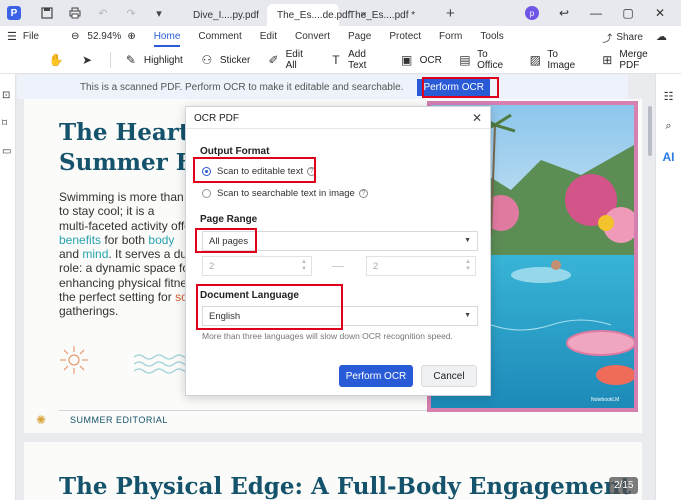 Image resolution: width=681 pixels, height=500 pixels. Describe the element at coordinates (47, 13) in the screenshot. I see `save-icon` at that location.